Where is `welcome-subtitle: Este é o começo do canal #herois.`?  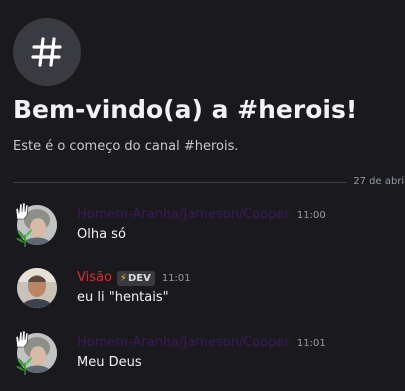 welcome-subtitle: Este é o começo do canal #herois. is located at coordinates (126, 146).